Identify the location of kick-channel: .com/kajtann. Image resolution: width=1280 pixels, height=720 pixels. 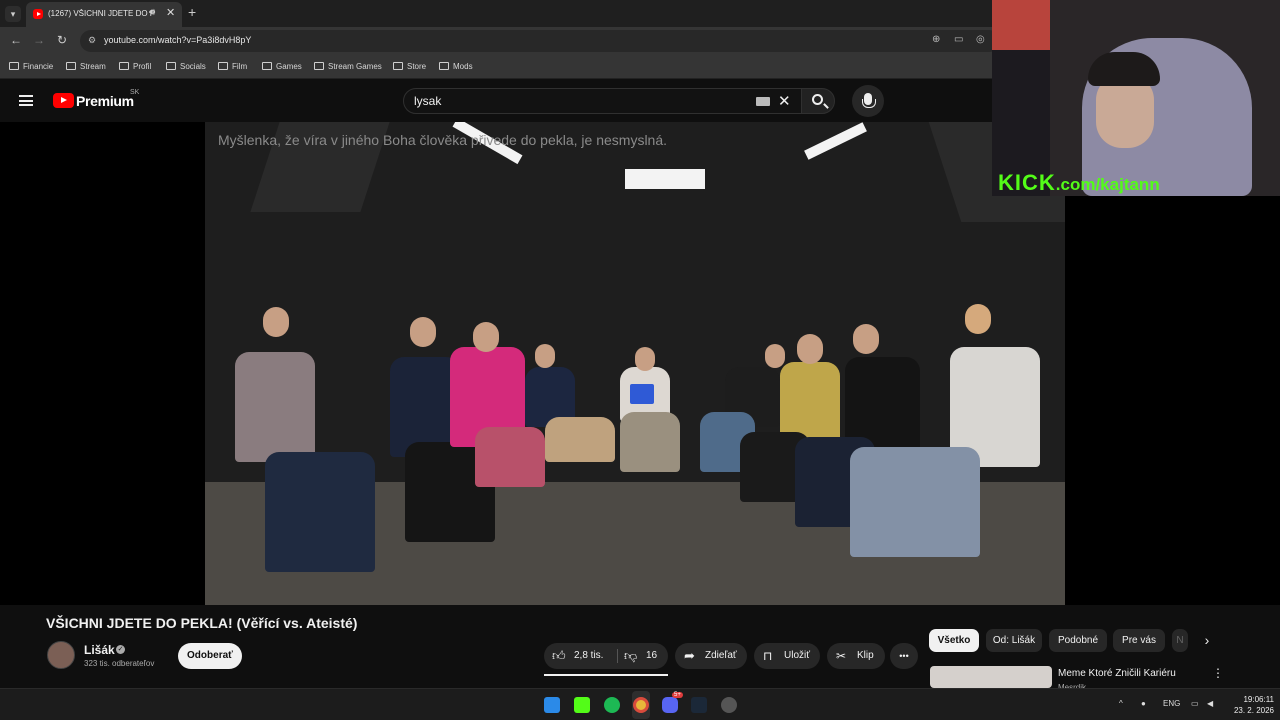
(1107, 184).